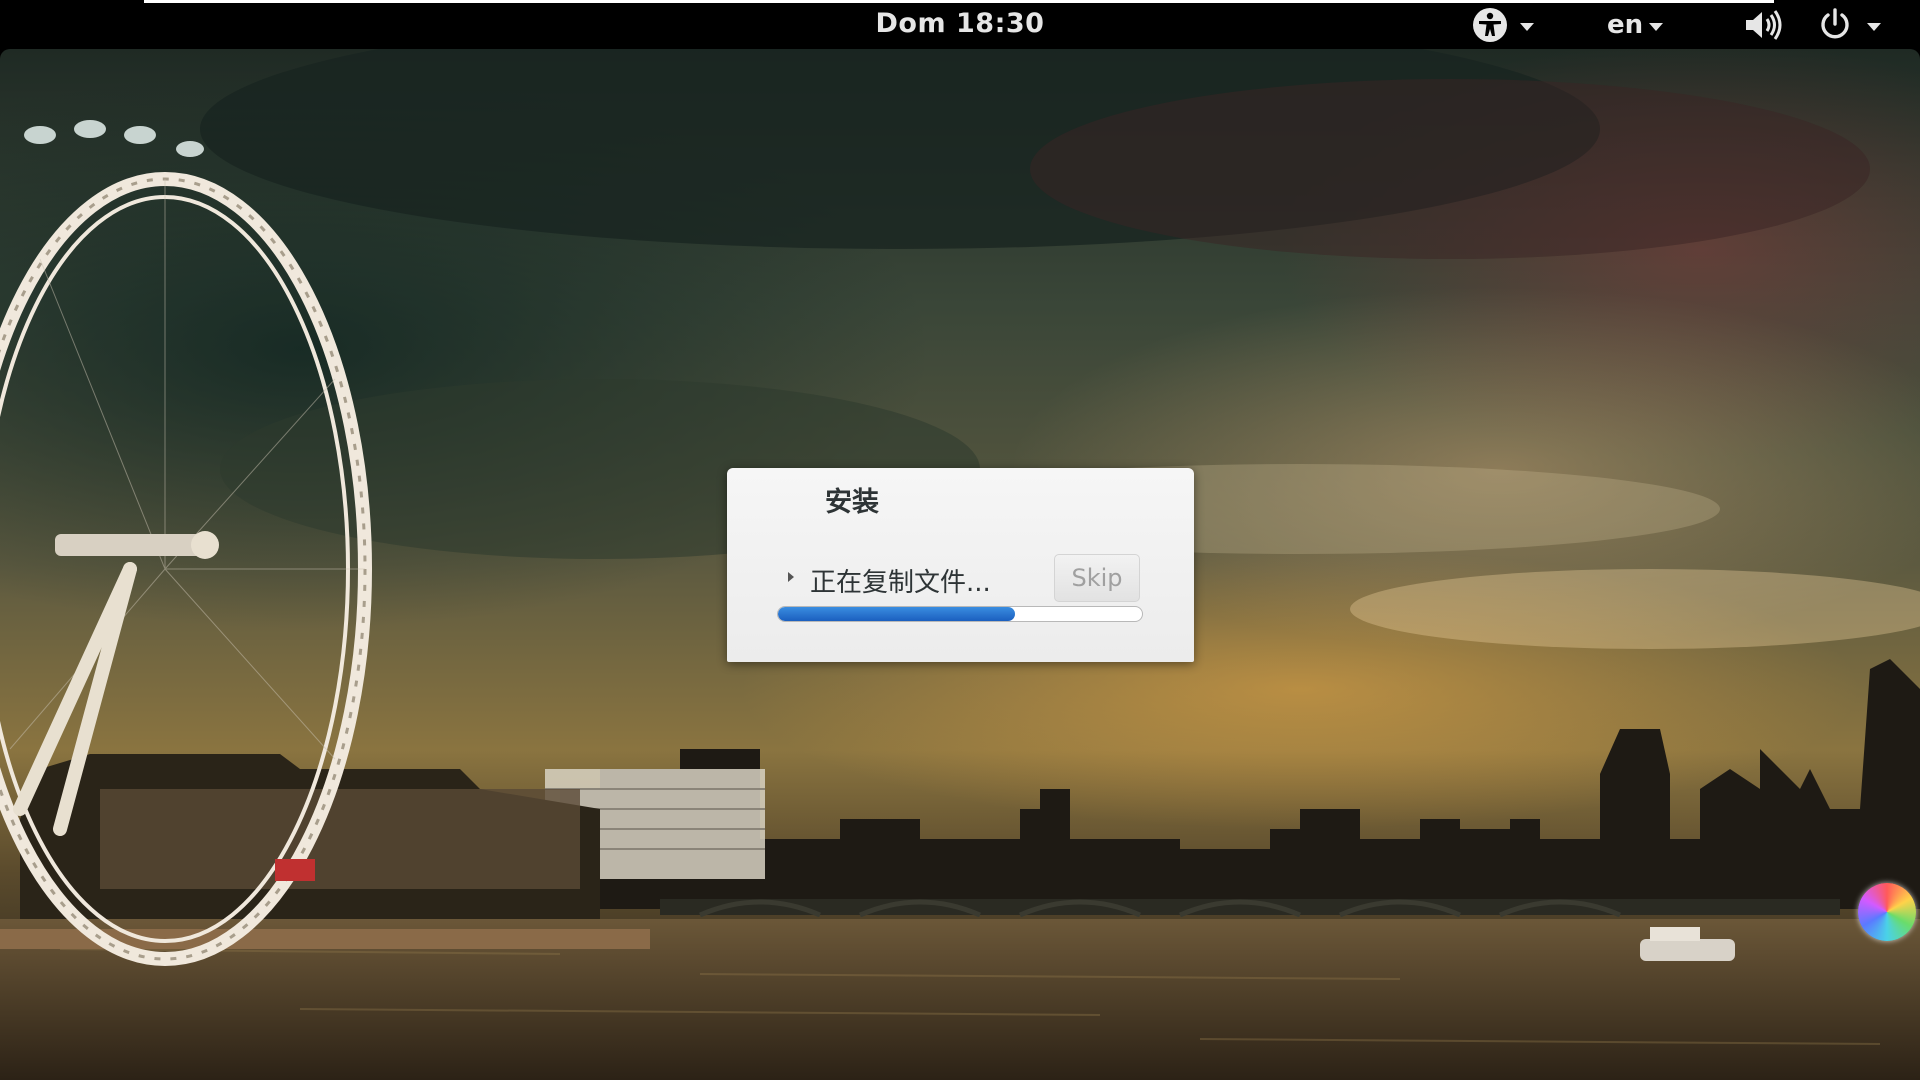 This screenshot has height=1080, width=1920. I want to click on language-menu: en, so click(1635, 25).